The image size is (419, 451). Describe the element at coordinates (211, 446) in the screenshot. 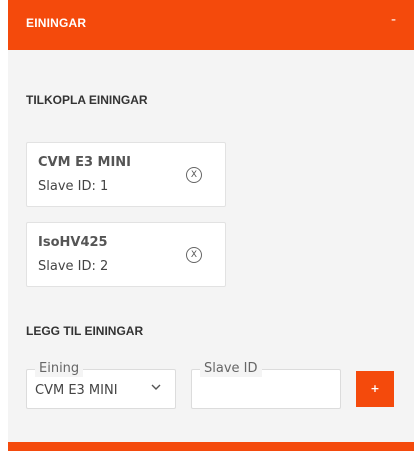

I see `footer-accent-bar` at that location.